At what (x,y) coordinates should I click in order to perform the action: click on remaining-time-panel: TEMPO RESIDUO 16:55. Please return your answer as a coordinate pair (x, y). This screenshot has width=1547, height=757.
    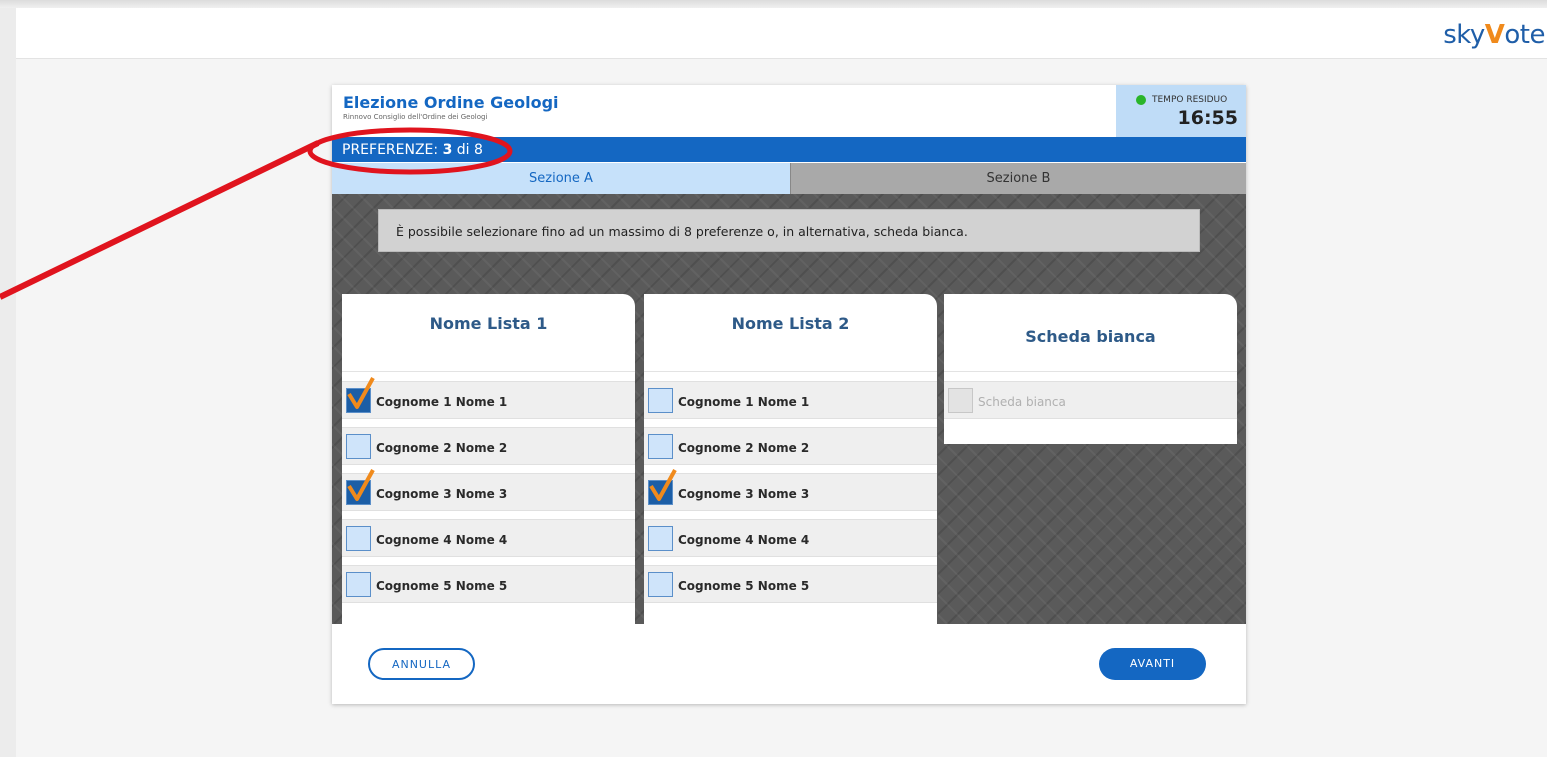
    Looking at the image, I should click on (1181, 111).